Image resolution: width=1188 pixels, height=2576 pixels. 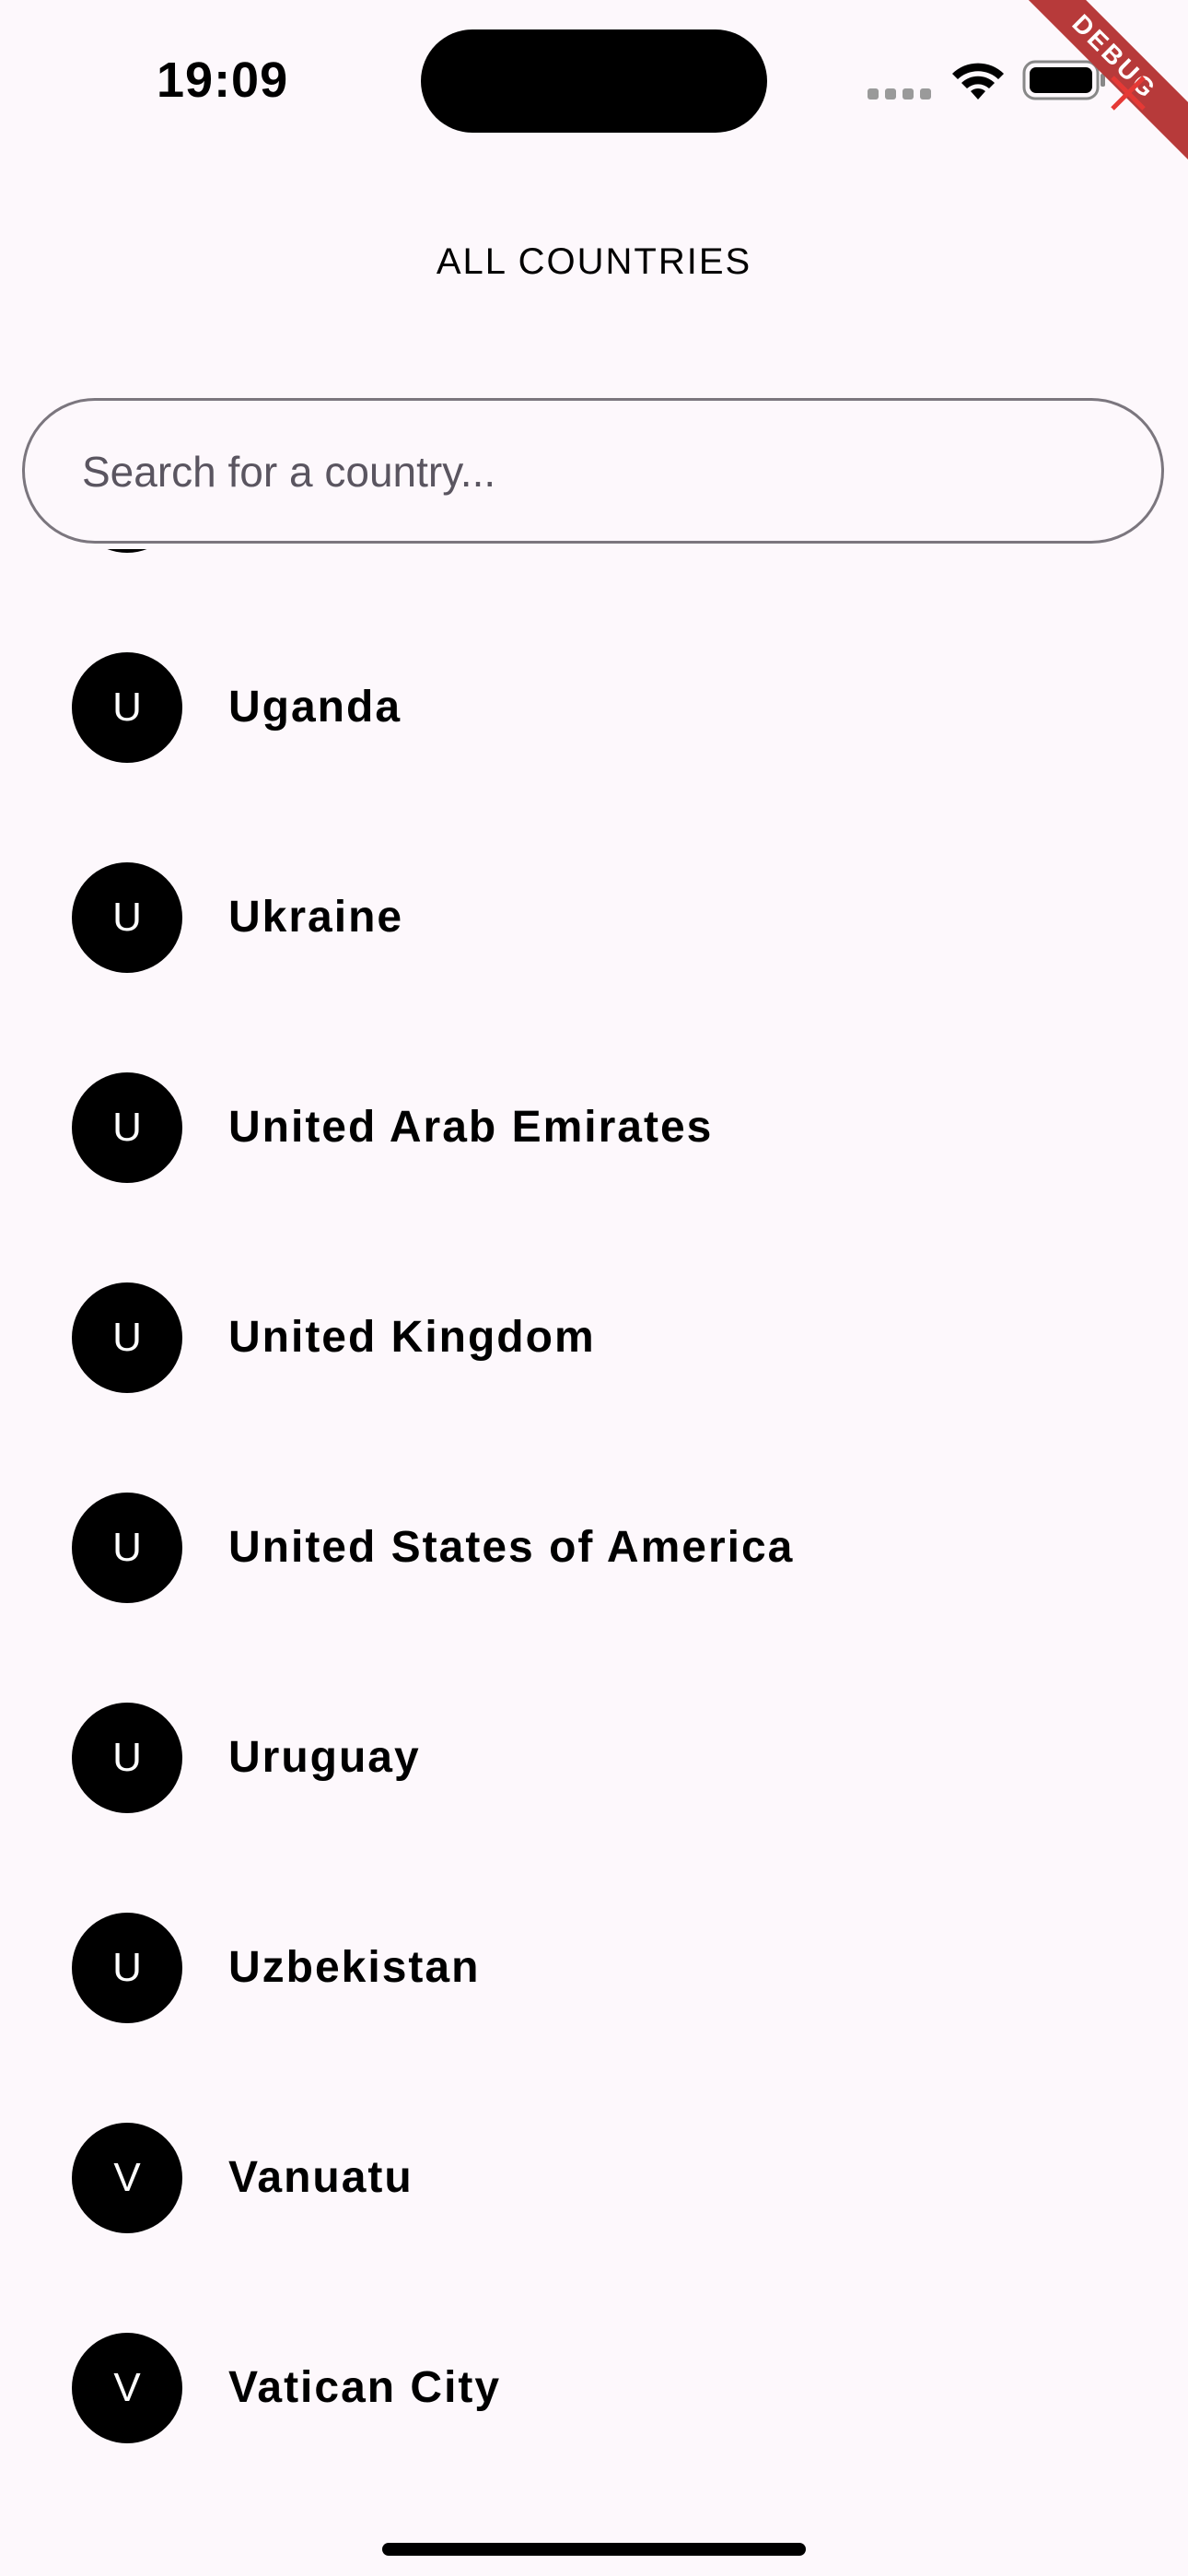 What do you see at coordinates (354, 1967) in the screenshot?
I see `country-name: Uzbekistan` at bounding box center [354, 1967].